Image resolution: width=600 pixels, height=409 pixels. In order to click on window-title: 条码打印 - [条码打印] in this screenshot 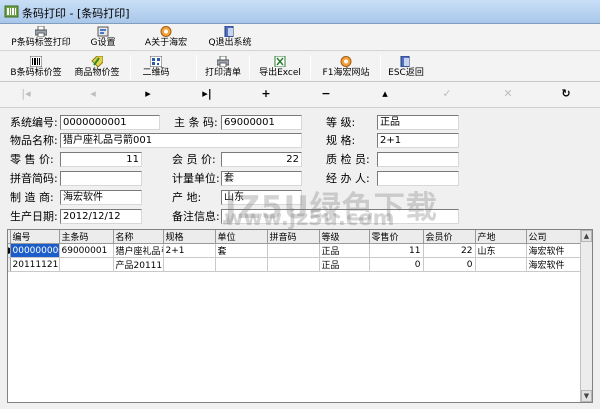, I will do `click(76, 13)`.